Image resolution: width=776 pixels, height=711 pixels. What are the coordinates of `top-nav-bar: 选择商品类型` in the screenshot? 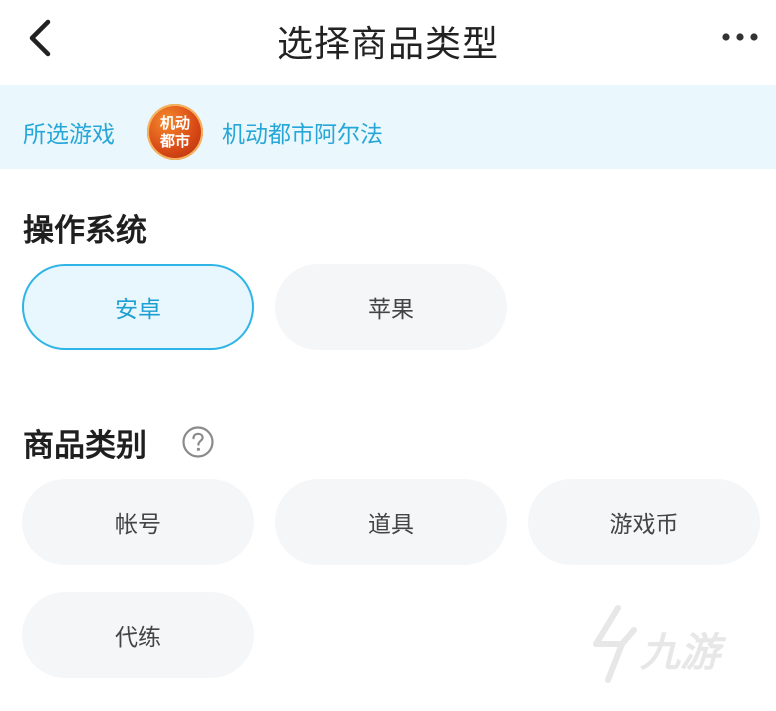 It's located at (388, 42).